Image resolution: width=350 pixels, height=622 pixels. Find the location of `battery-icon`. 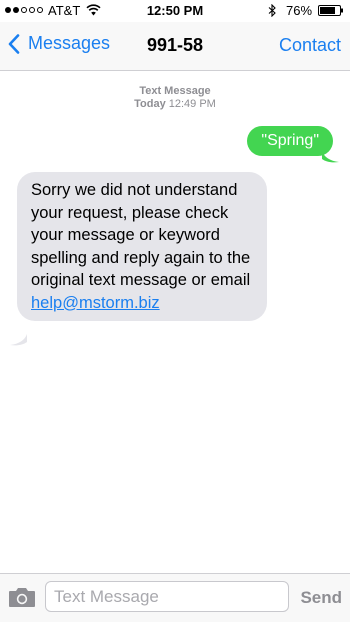

battery-icon is located at coordinates (330, 10).